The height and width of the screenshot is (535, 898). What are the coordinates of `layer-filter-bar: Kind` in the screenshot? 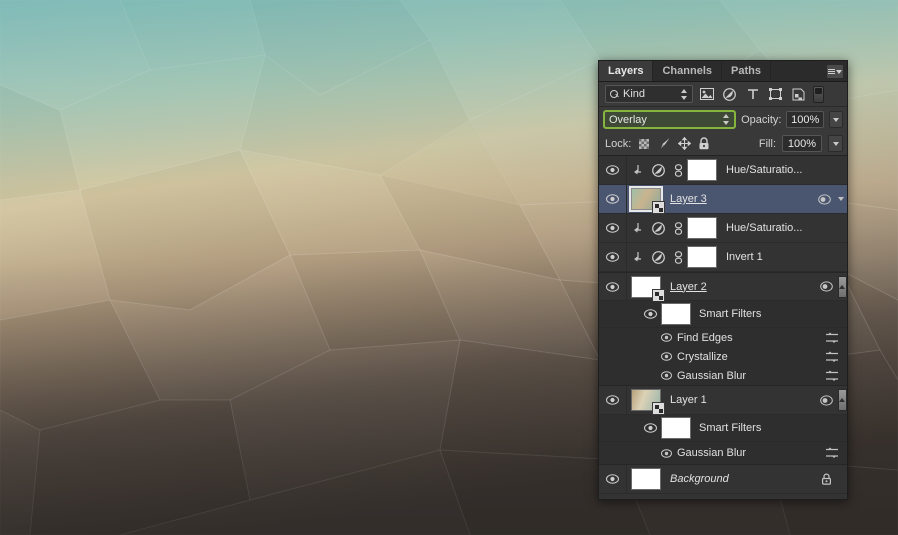 It's located at (723, 94).